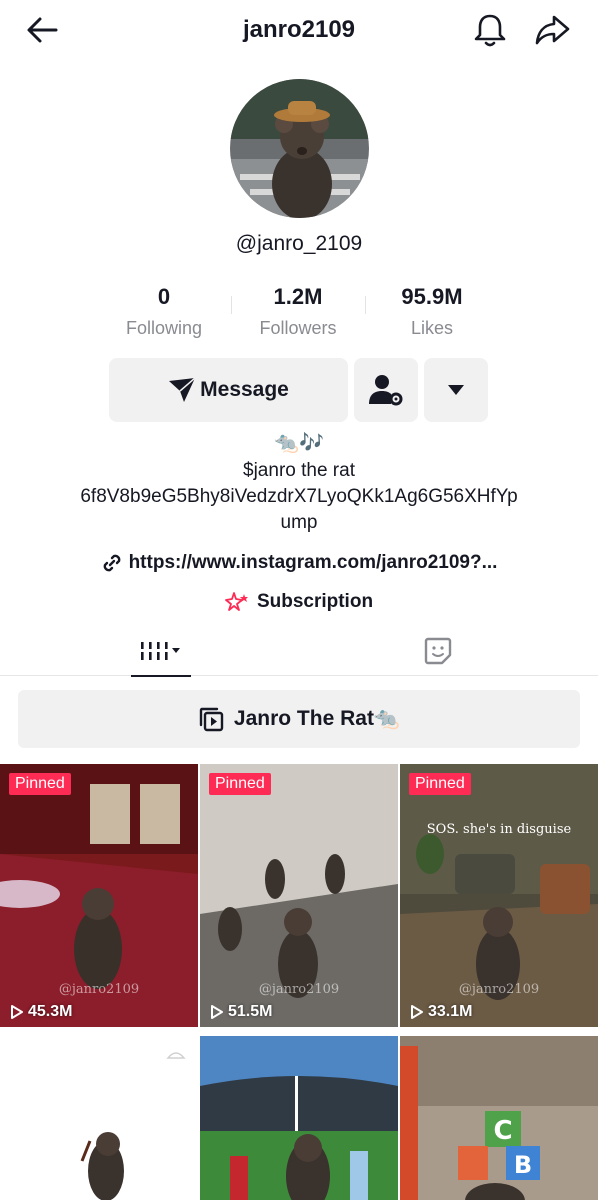 Image resolution: width=598 pixels, height=1200 pixels. I want to click on video-thumbnail-image: C B, so click(499, 1118).